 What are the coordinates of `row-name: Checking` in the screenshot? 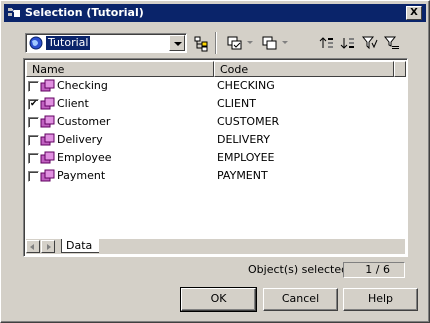 It's located at (82, 85).